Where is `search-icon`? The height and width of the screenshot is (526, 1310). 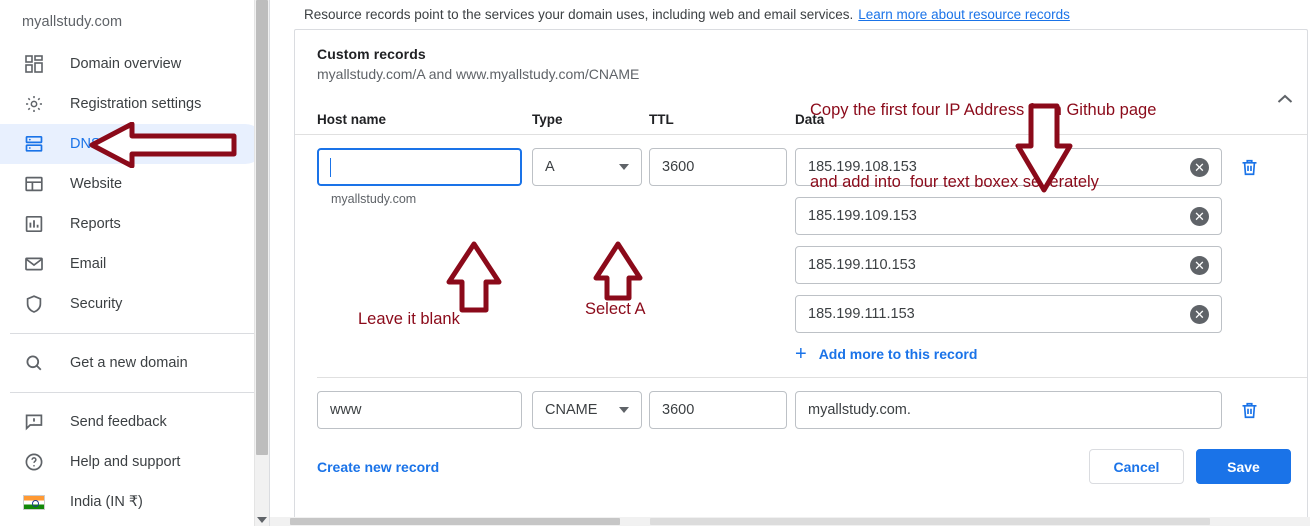
search-icon is located at coordinates (34, 363).